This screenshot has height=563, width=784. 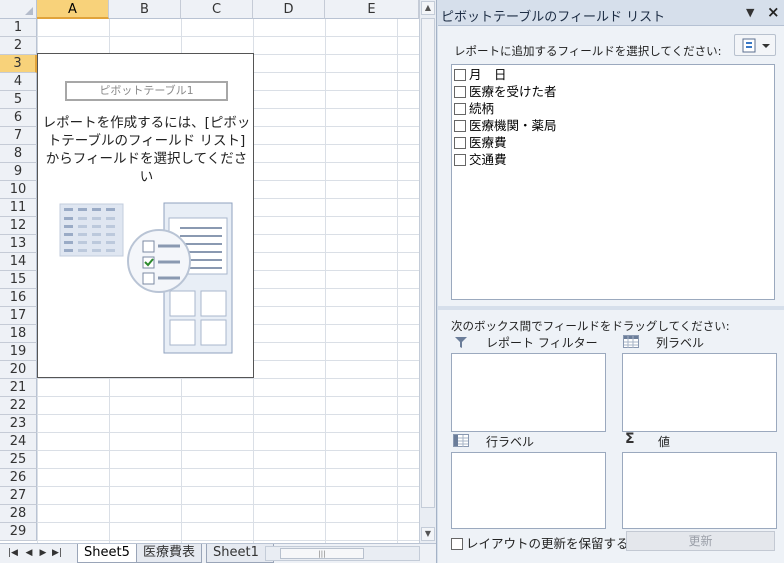 What do you see at coordinates (372, 9) in the screenshot?
I see `column-header-e: E` at bounding box center [372, 9].